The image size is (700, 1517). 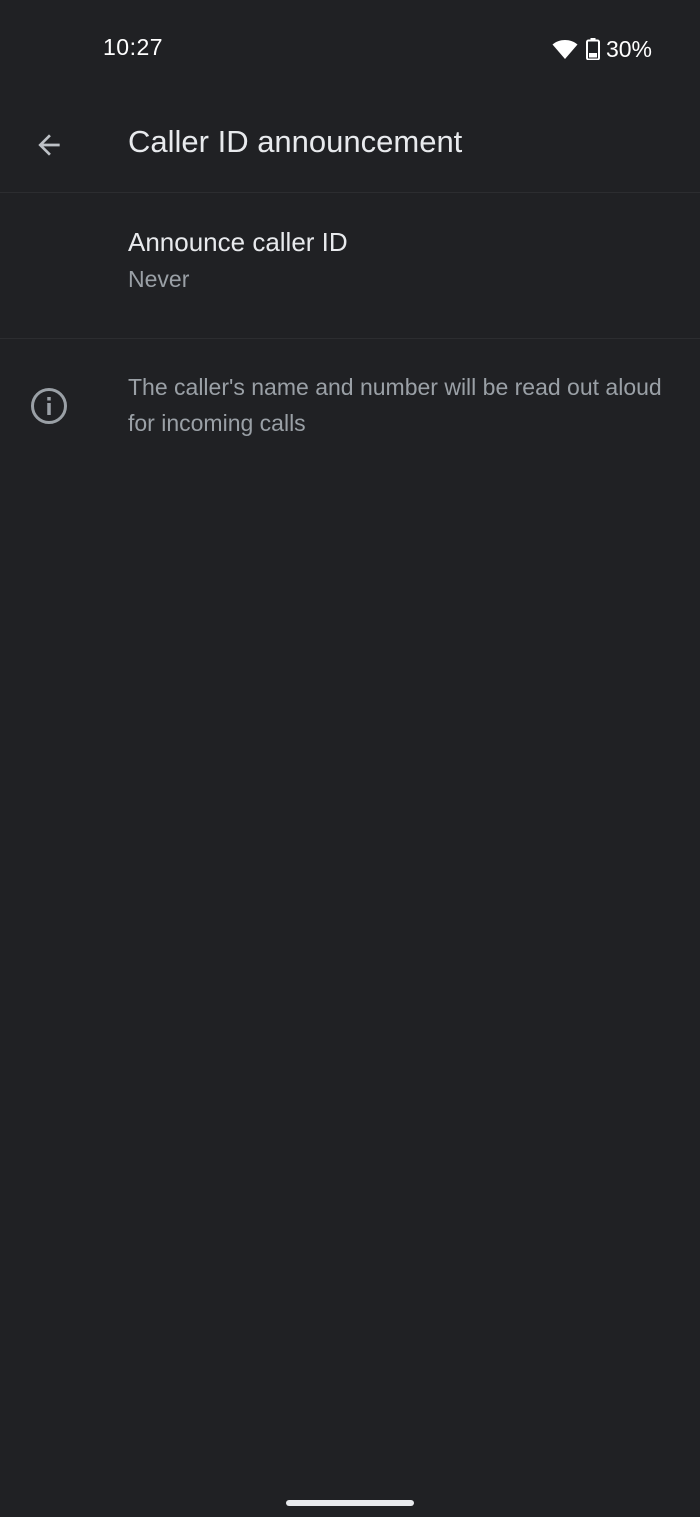 What do you see at coordinates (350, 266) in the screenshot?
I see `announce-caller-id-setting: Announce caller ID Never` at bounding box center [350, 266].